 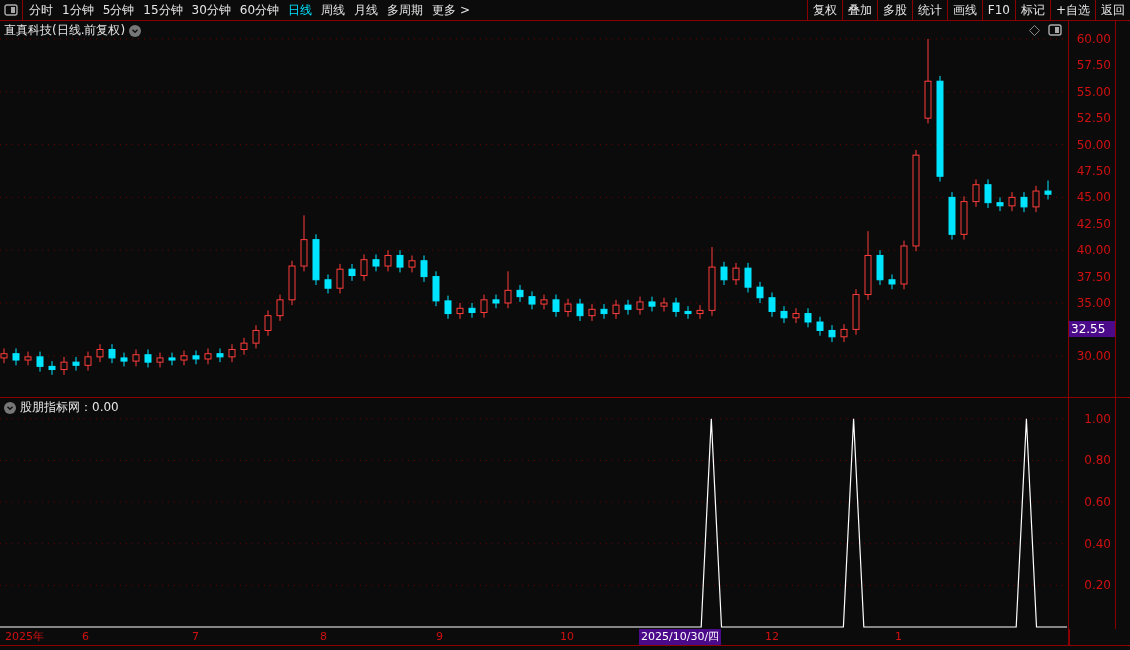 I want to click on period-tab: 日线, so click(x=300, y=10).